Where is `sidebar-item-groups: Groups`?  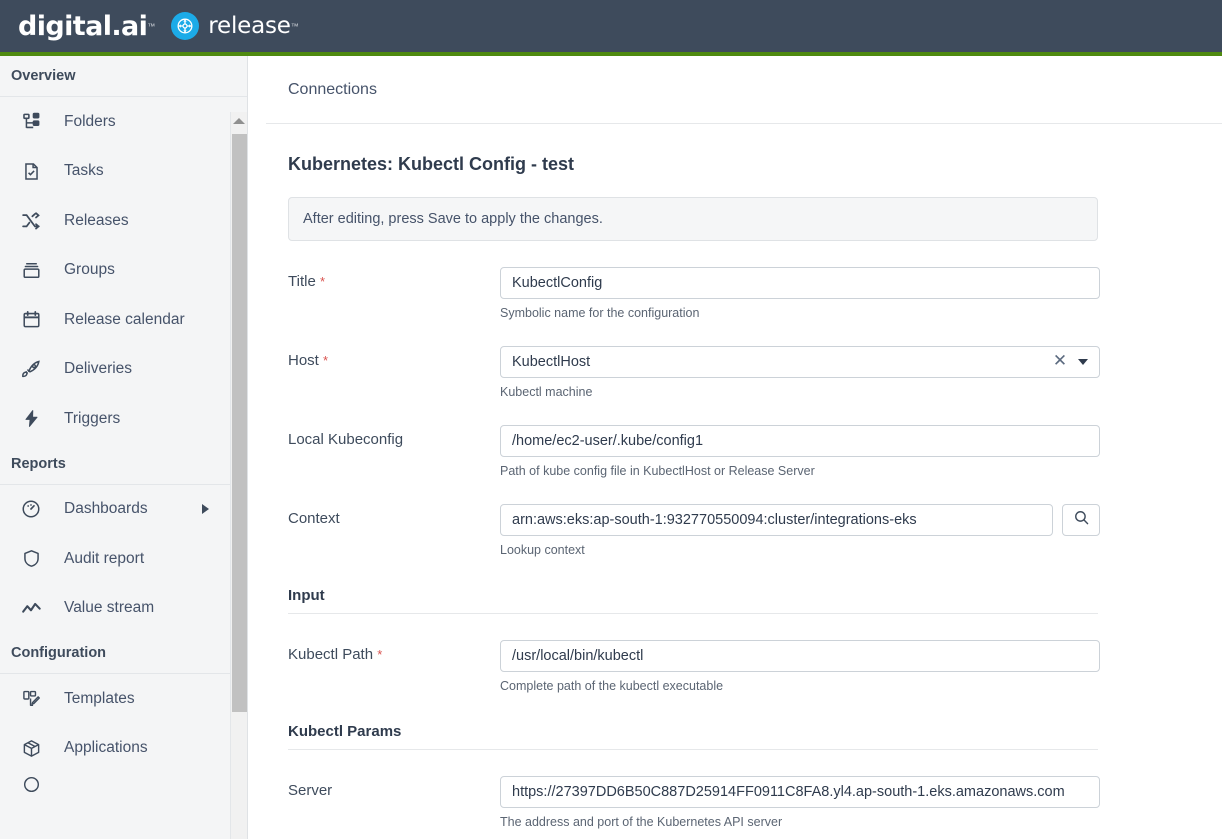 sidebar-item-groups: Groups is located at coordinates (123, 271).